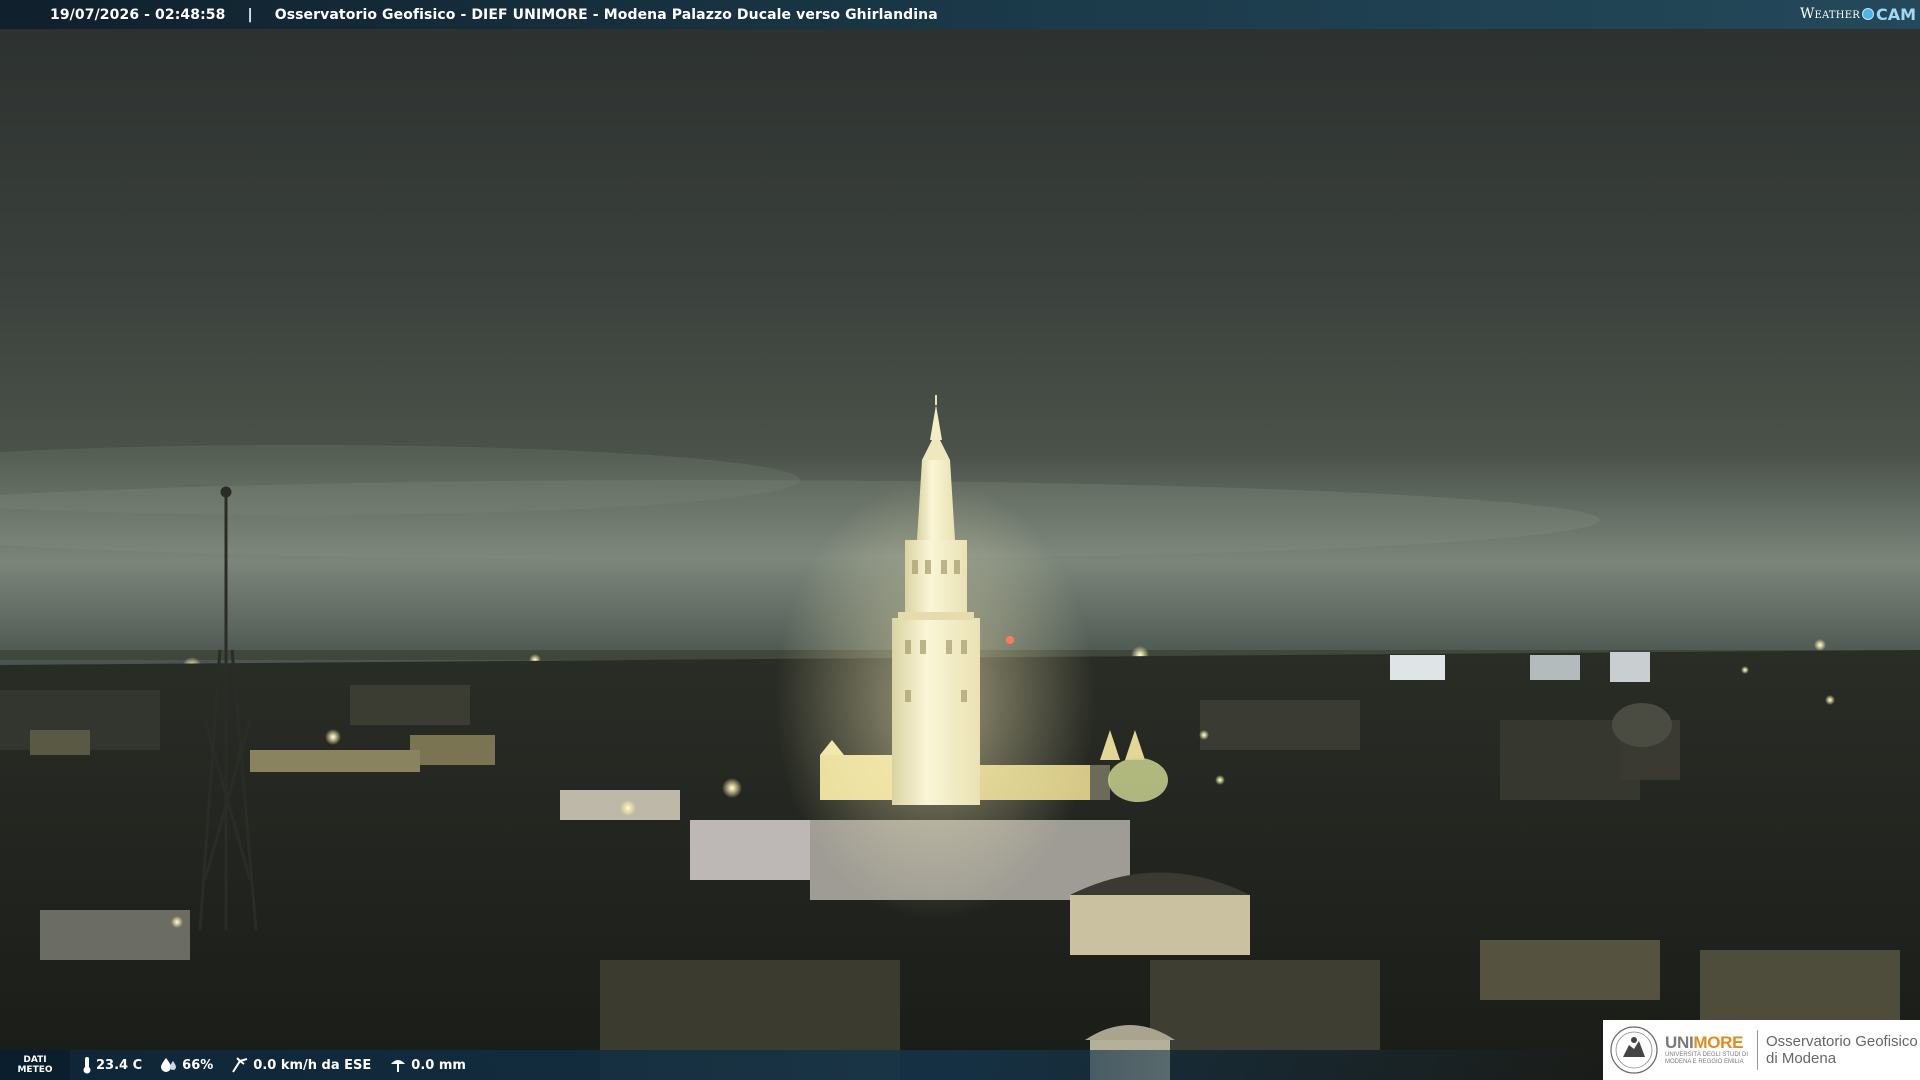 Image resolution: width=1920 pixels, height=1080 pixels. I want to click on brand-dot-icon, so click(1867, 14).